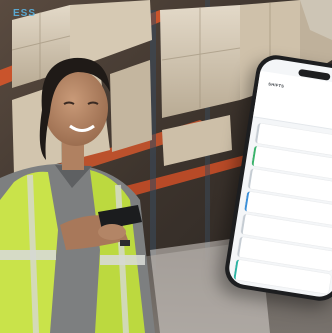 The image size is (332, 333). What do you see at coordinates (276, 85) in the screenshot?
I see `app-title: SHIFTS` at bounding box center [276, 85].